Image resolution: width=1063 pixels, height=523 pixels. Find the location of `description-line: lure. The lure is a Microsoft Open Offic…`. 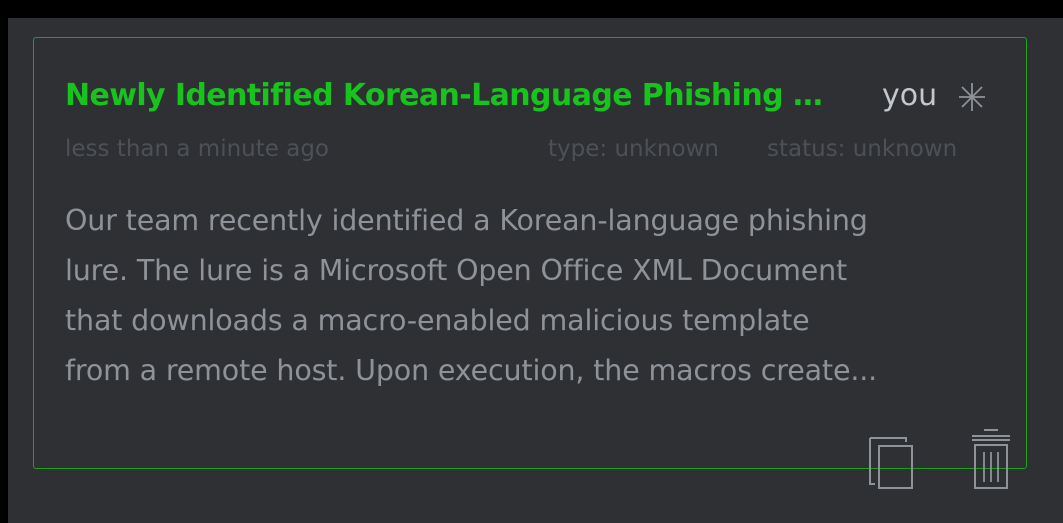

description-line: lure. The lure is a Microsoft Open Offic… is located at coordinates (456, 270).